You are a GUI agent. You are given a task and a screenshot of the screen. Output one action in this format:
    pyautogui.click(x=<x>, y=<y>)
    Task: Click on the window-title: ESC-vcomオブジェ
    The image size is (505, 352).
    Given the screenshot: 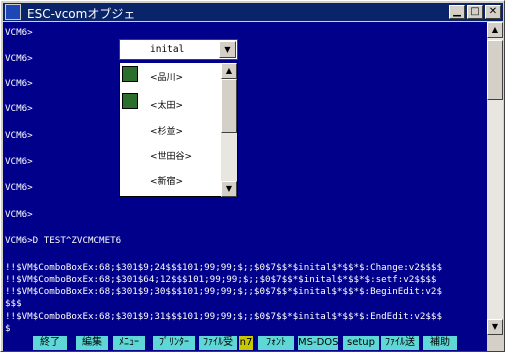 What is the action you would take?
    pyautogui.click(x=81, y=14)
    